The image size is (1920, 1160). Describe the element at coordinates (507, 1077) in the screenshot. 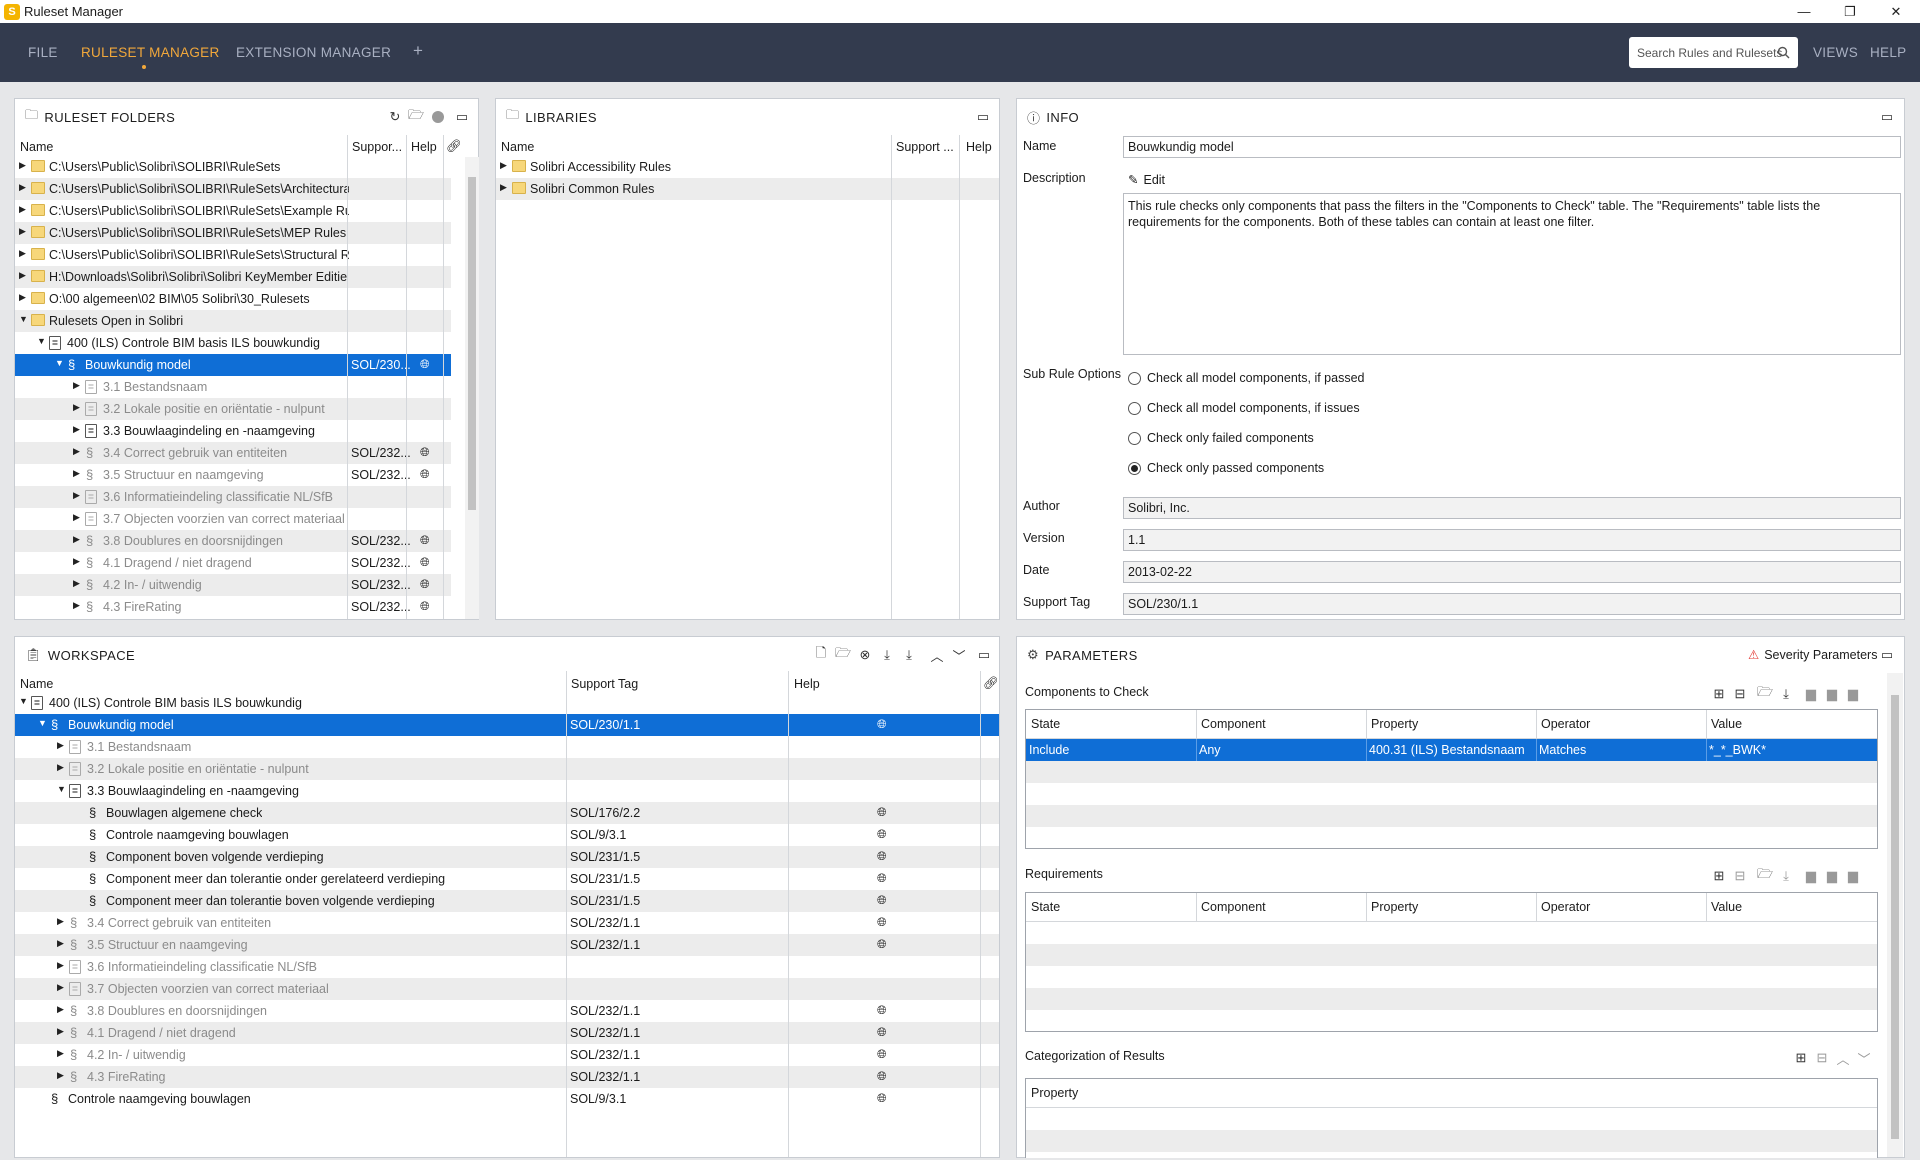

I see `tree-row: ▶ § 4.3 FireRating SOL/232/1.1 🌐︎` at that location.